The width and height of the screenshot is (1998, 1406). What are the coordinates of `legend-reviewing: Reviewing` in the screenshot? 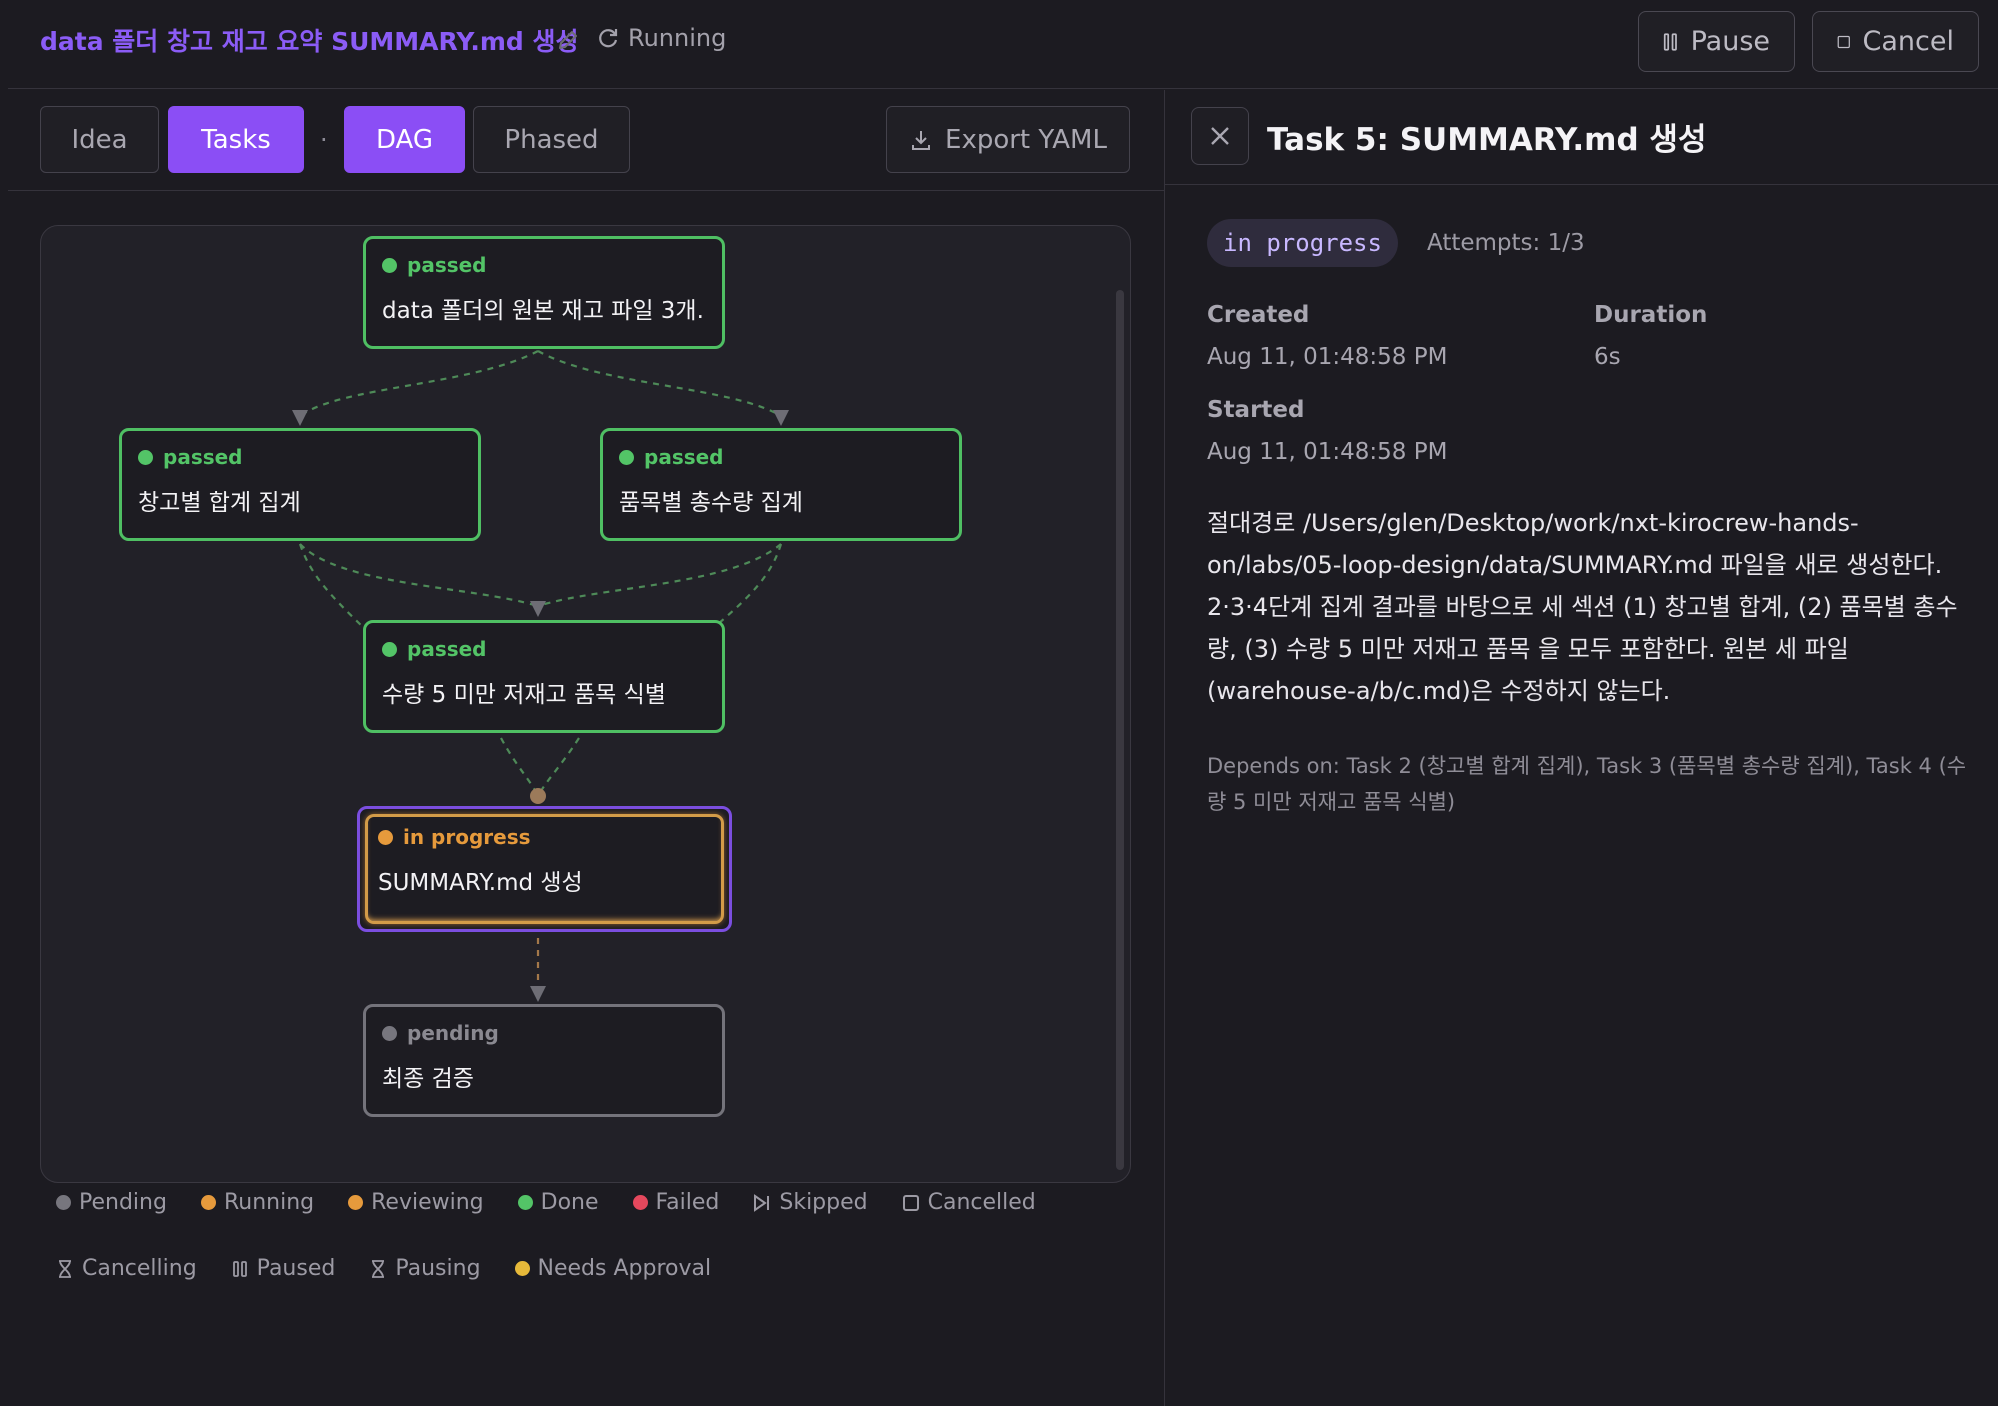 It's located at (416, 1202).